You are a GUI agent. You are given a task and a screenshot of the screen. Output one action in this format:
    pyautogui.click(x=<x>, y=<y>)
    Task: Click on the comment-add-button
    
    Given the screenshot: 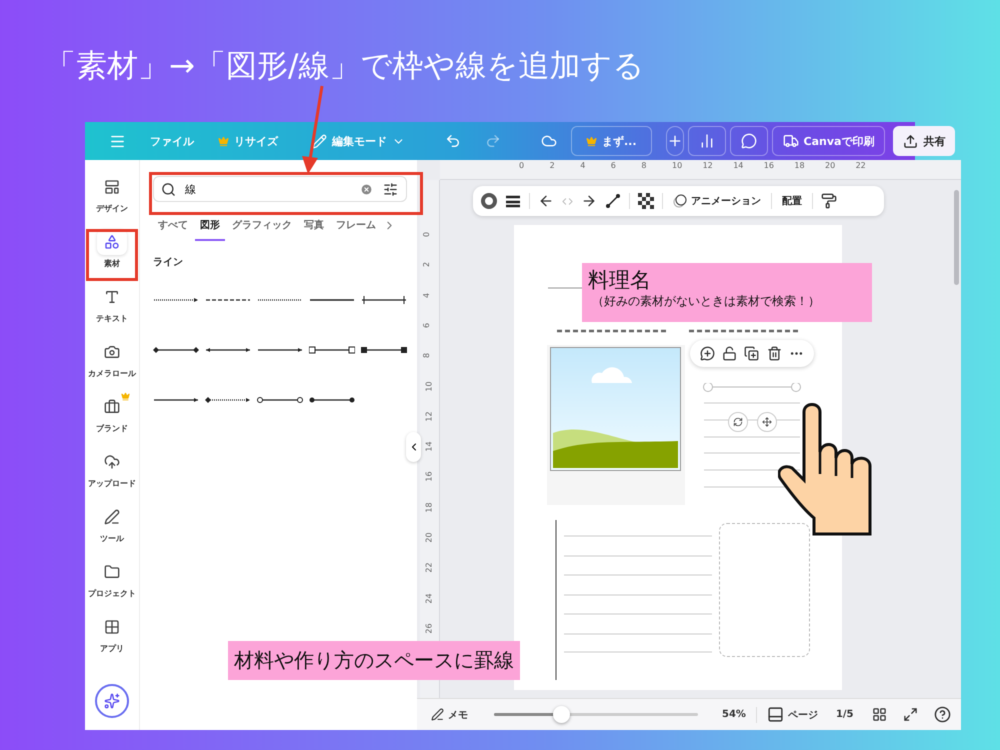 What is the action you would take?
    pyautogui.click(x=707, y=353)
    